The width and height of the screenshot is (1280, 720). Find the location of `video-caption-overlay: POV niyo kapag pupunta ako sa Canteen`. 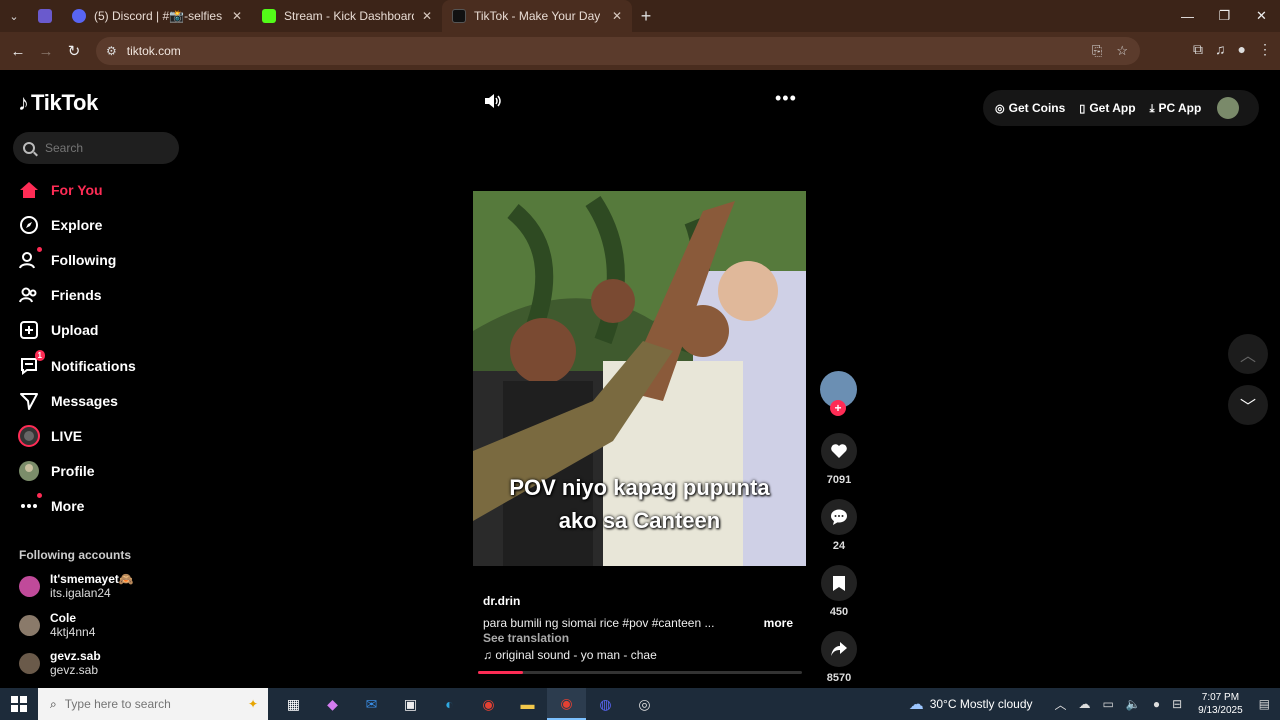

video-caption-overlay: POV niyo kapag pupunta ako sa Canteen is located at coordinates (639, 504).